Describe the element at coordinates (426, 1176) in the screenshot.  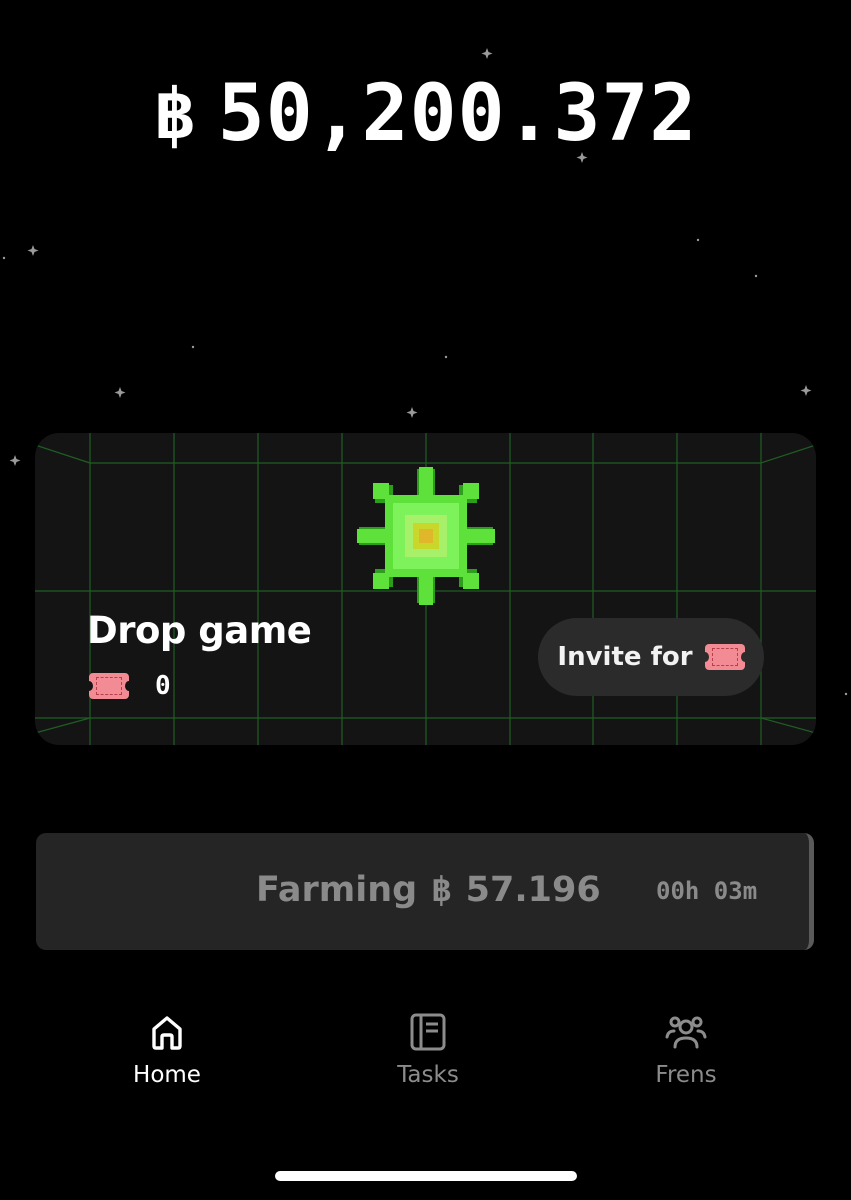
I see `home-indicator-bar` at that location.